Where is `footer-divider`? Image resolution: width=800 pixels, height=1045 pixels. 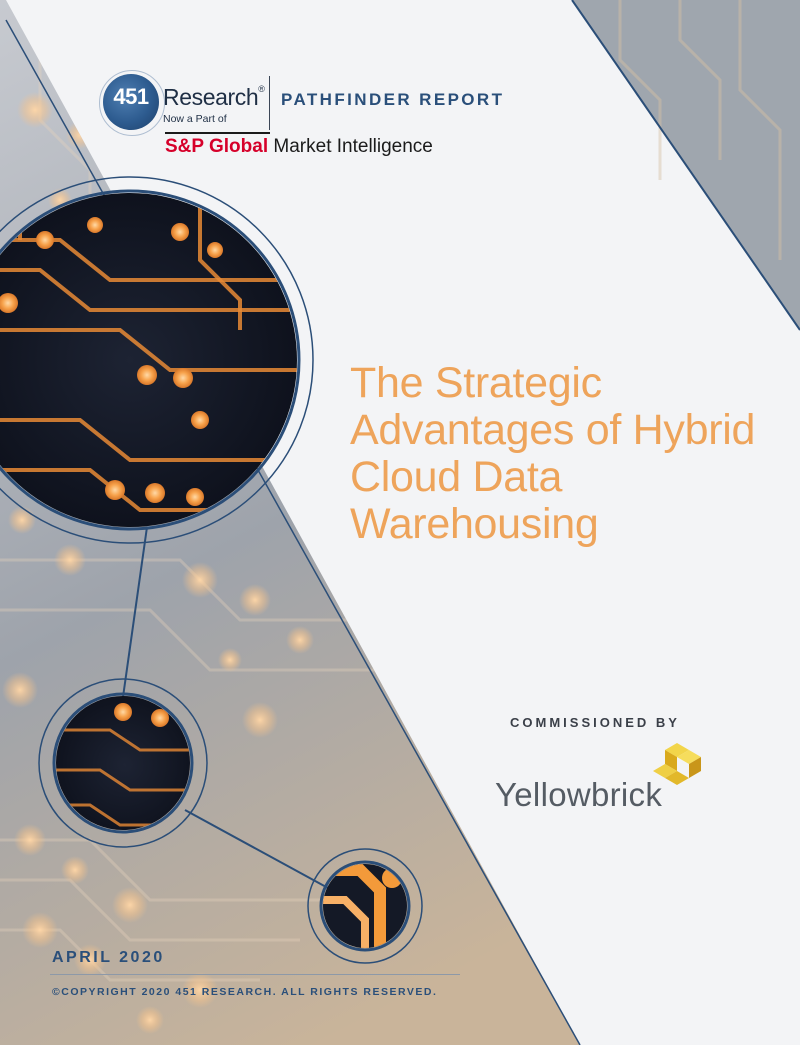 footer-divider is located at coordinates (255, 974).